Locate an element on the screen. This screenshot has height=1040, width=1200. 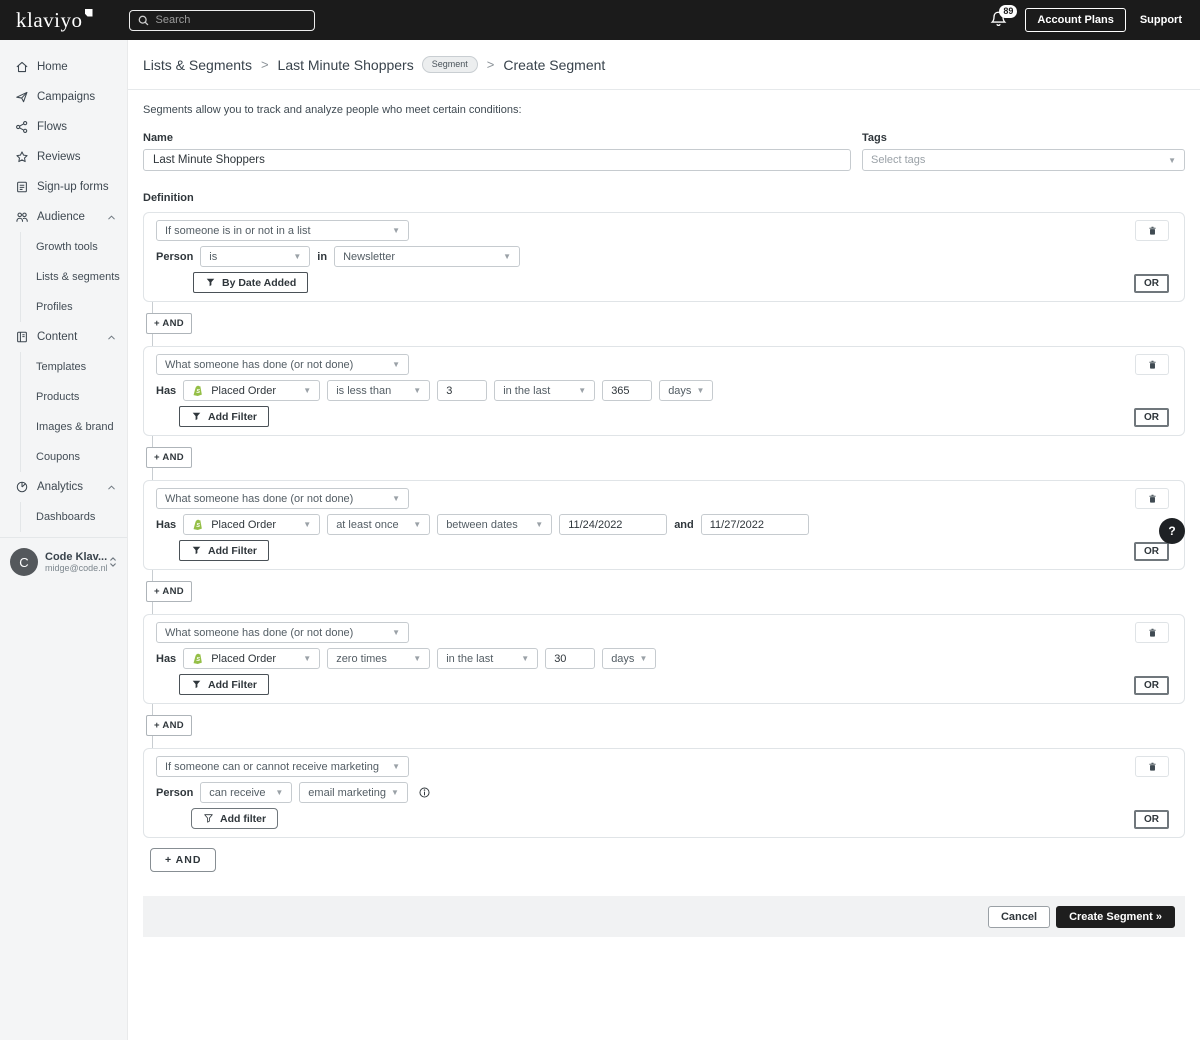
svg-text: S is located at coordinates (198, 526).